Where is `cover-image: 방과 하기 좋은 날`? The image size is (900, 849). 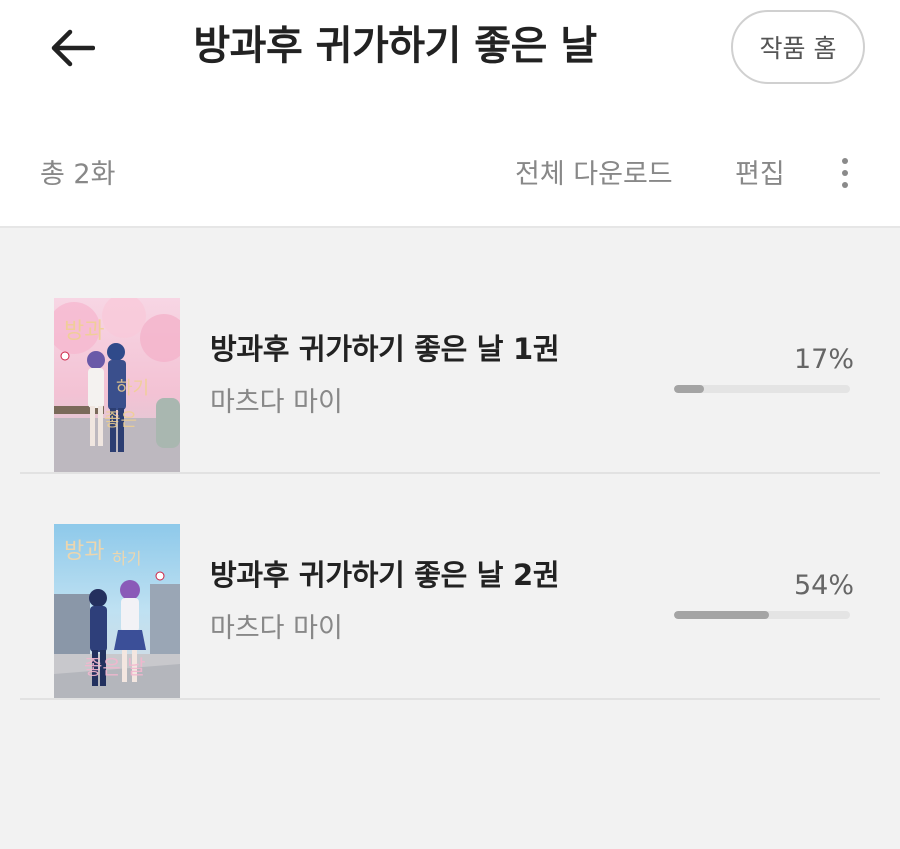 cover-image: 방과 하기 좋은 날 is located at coordinates (117, 611).